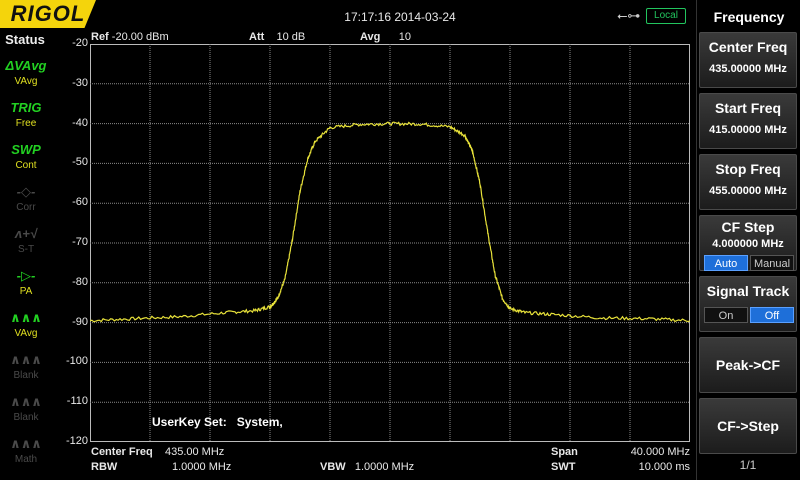  What do you see at coordinates (367, 467) in the screenshot?
I see `footer-vbw: VBW 1.0000 MHz` at bounding box center [367, 467].